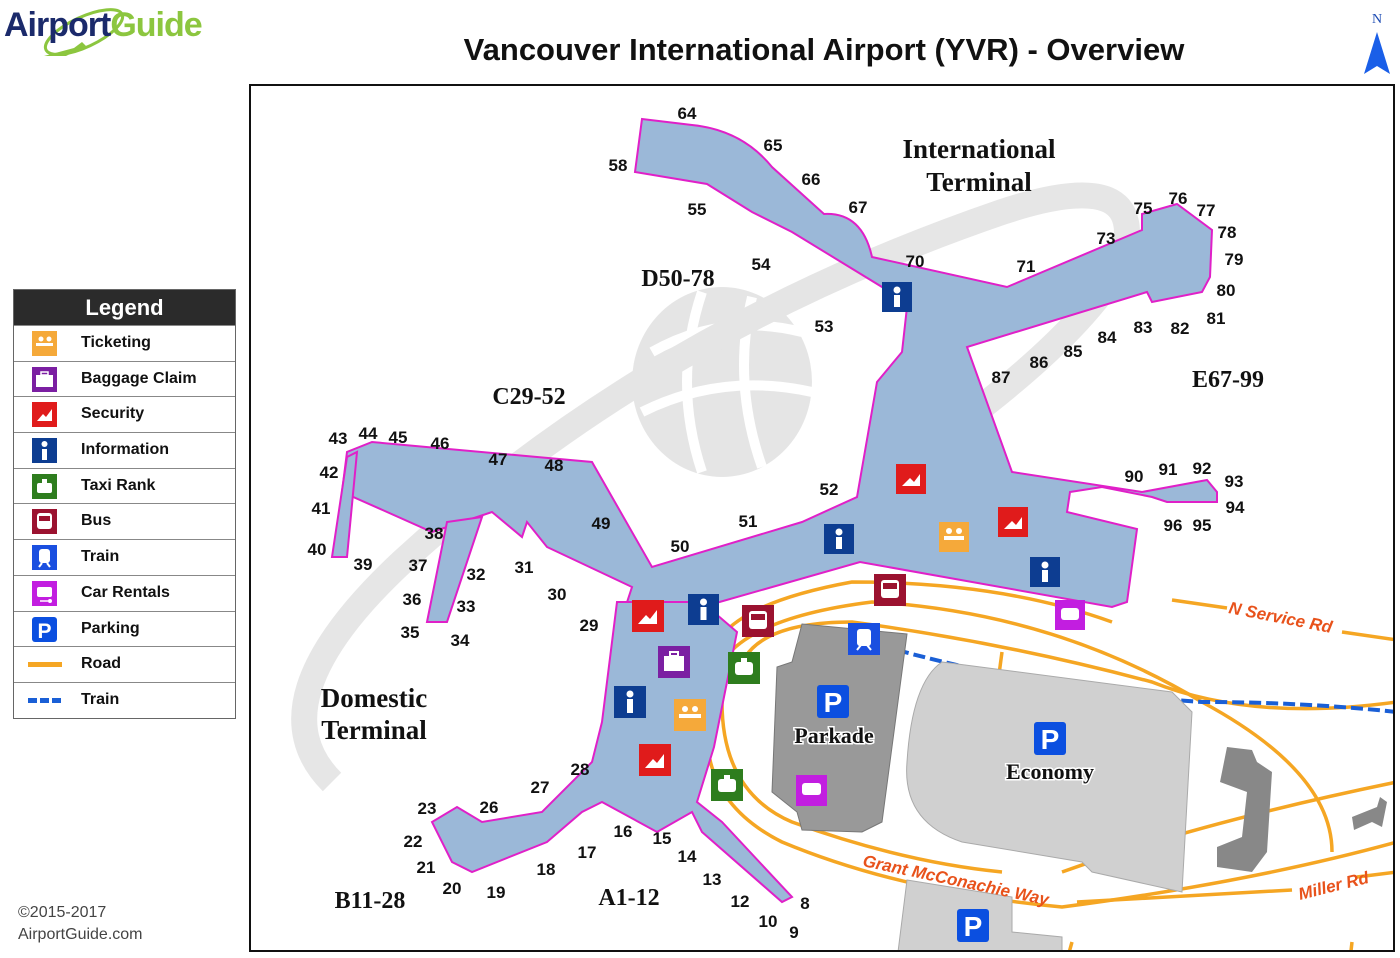 The height and width of the screenshot is (958, 1400). What do you see at coordinates (1234, 259) in the screenshot?
I see `gate-label: 79` at bounding box center [1234, 259].